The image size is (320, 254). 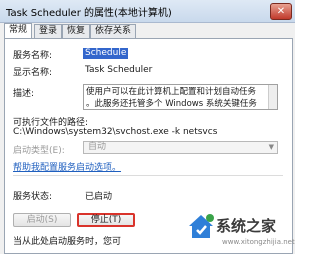 I want to click on description-line-2: 。此服务还托管多个 Windows 系统关键任务, so click(x=171, y=104).